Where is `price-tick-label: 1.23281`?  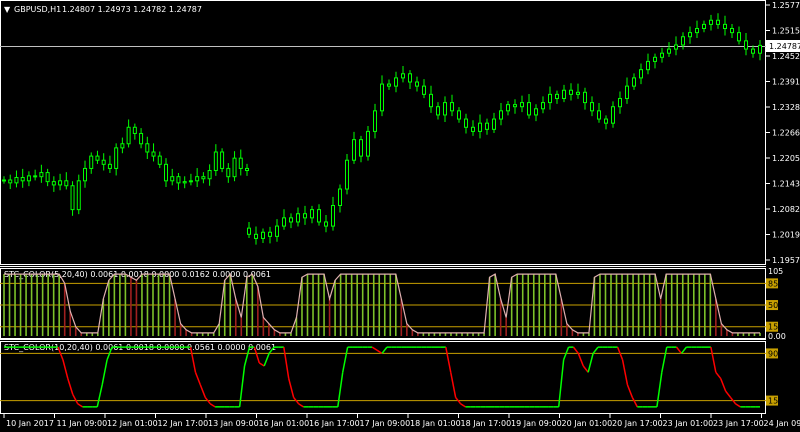 price-tick-label: 1.23281 is located at coordinates (786, 107).